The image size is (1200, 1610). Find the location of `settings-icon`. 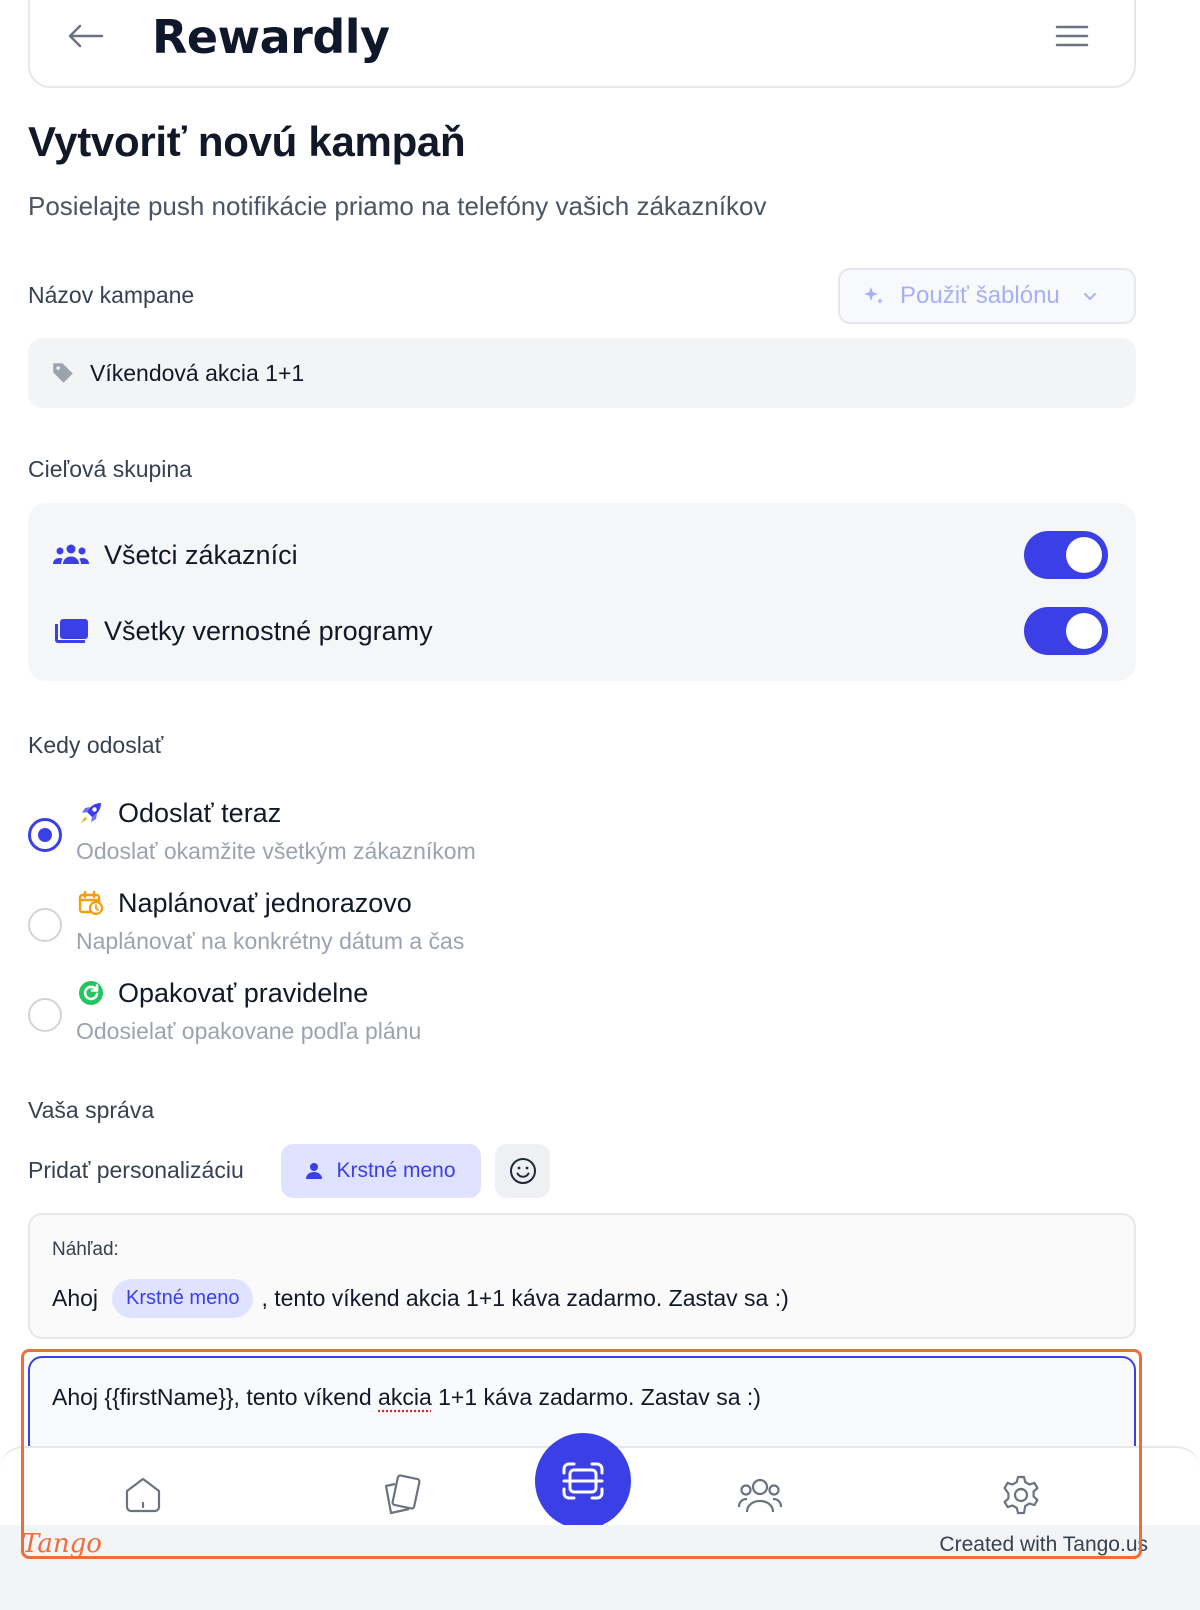

settings-icon is located at coordinates (1021, 1495).